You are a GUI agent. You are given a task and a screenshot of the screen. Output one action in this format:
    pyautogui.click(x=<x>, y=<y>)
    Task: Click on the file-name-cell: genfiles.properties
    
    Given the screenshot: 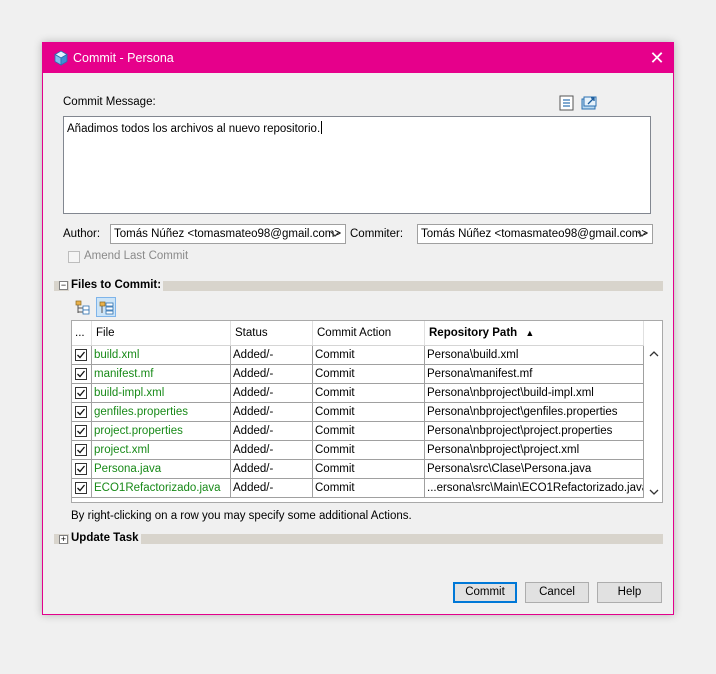 What is the action you would take?
    pyautogui.click(x=161, y=412)
    